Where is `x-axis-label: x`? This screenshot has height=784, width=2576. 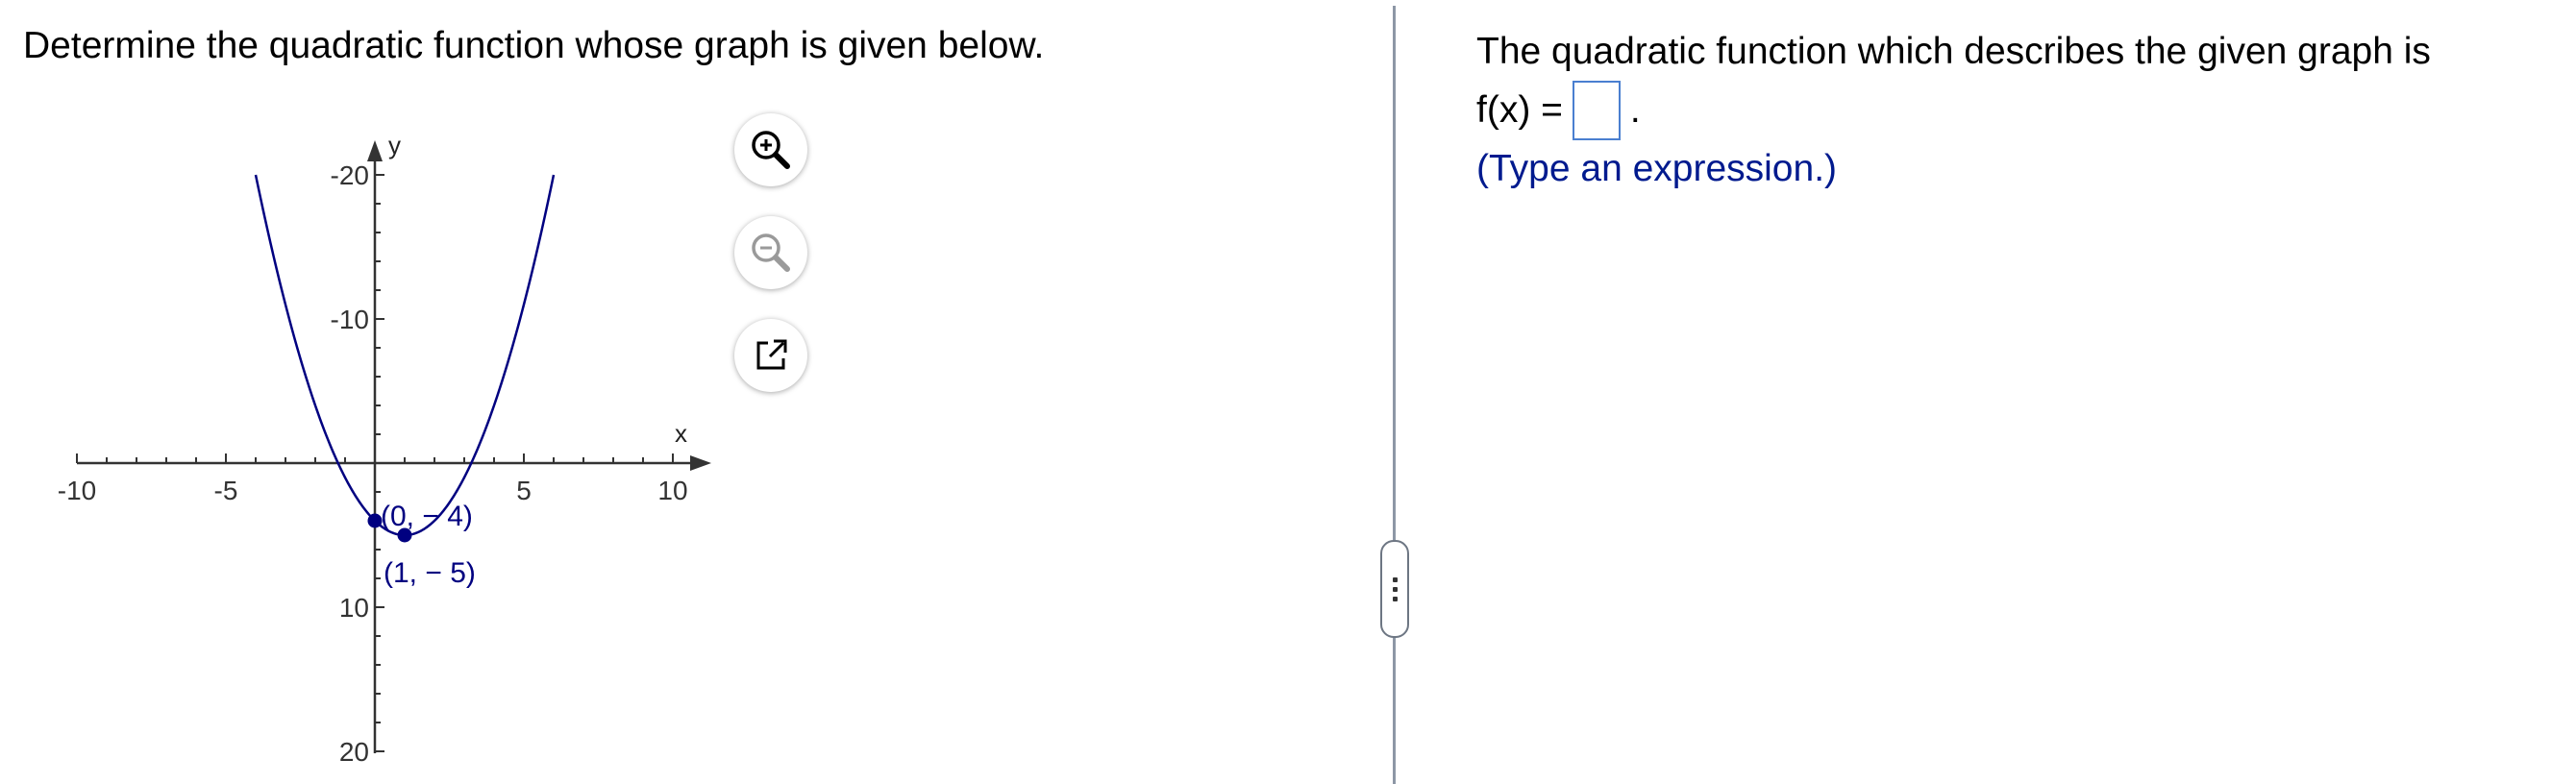 x-axis-label: x is located at coordinates (681, 433).